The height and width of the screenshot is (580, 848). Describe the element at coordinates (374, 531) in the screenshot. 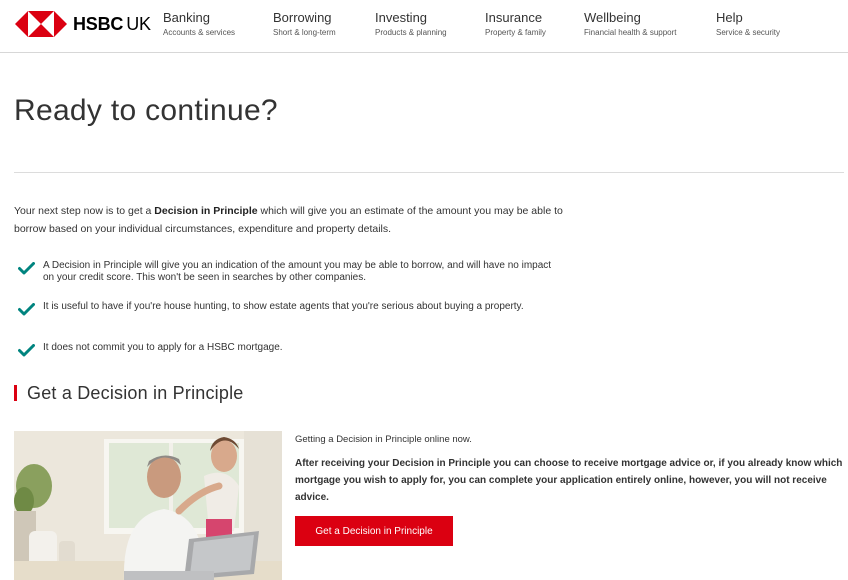

I see `get-decision-in-principle-button: Get a Decision in Principle` at that location.